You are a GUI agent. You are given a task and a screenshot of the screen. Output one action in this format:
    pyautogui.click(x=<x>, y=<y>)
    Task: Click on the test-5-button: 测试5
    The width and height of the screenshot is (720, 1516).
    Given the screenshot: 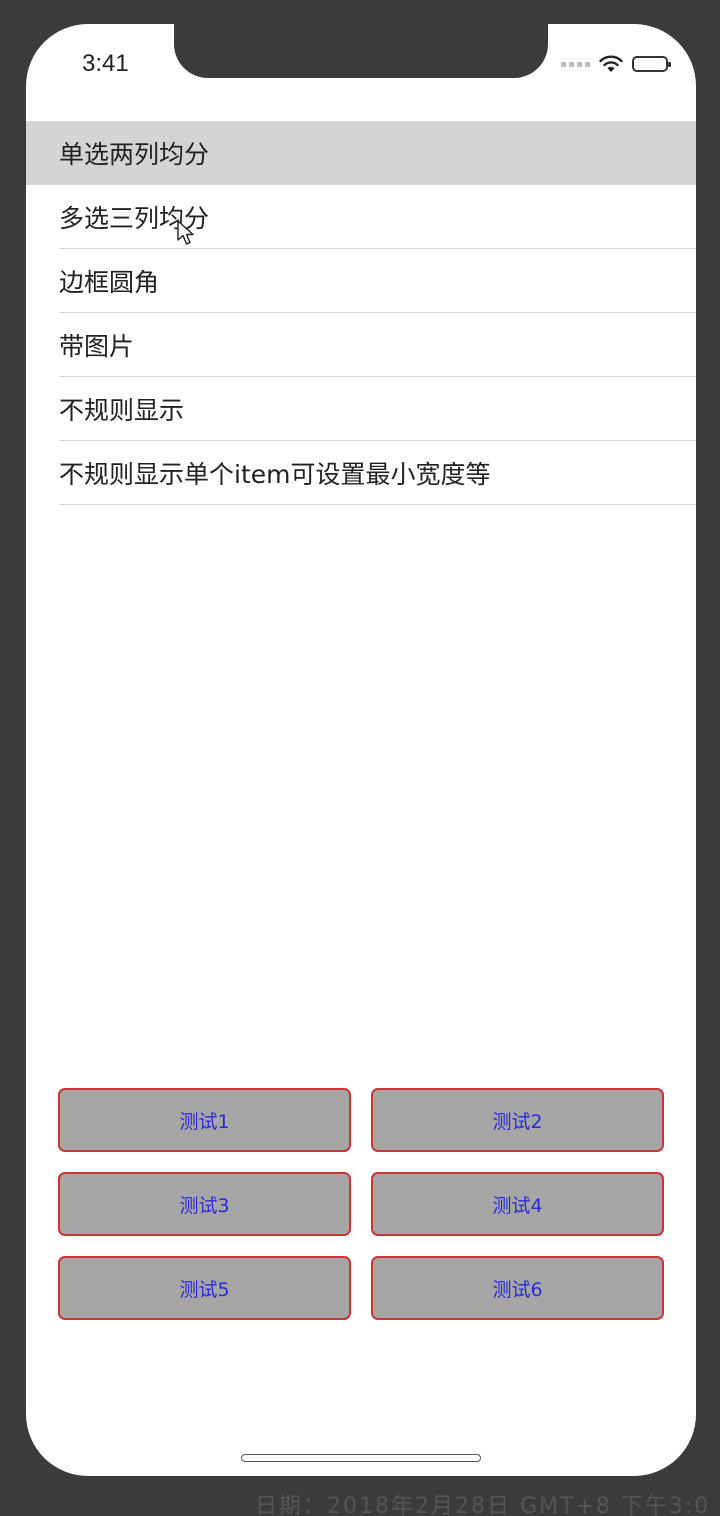 What is the action you would take?
    pyautogui.click(x=204, y=1288)
    